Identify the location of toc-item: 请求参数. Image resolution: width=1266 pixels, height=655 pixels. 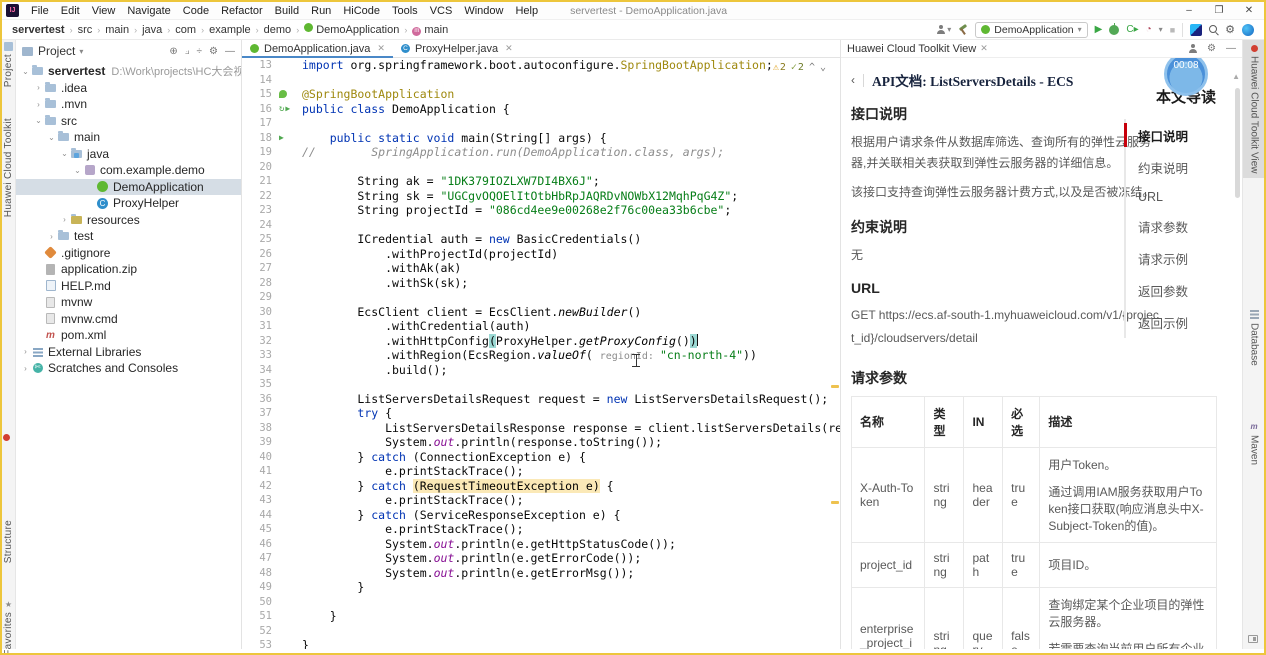
(1171, 226).